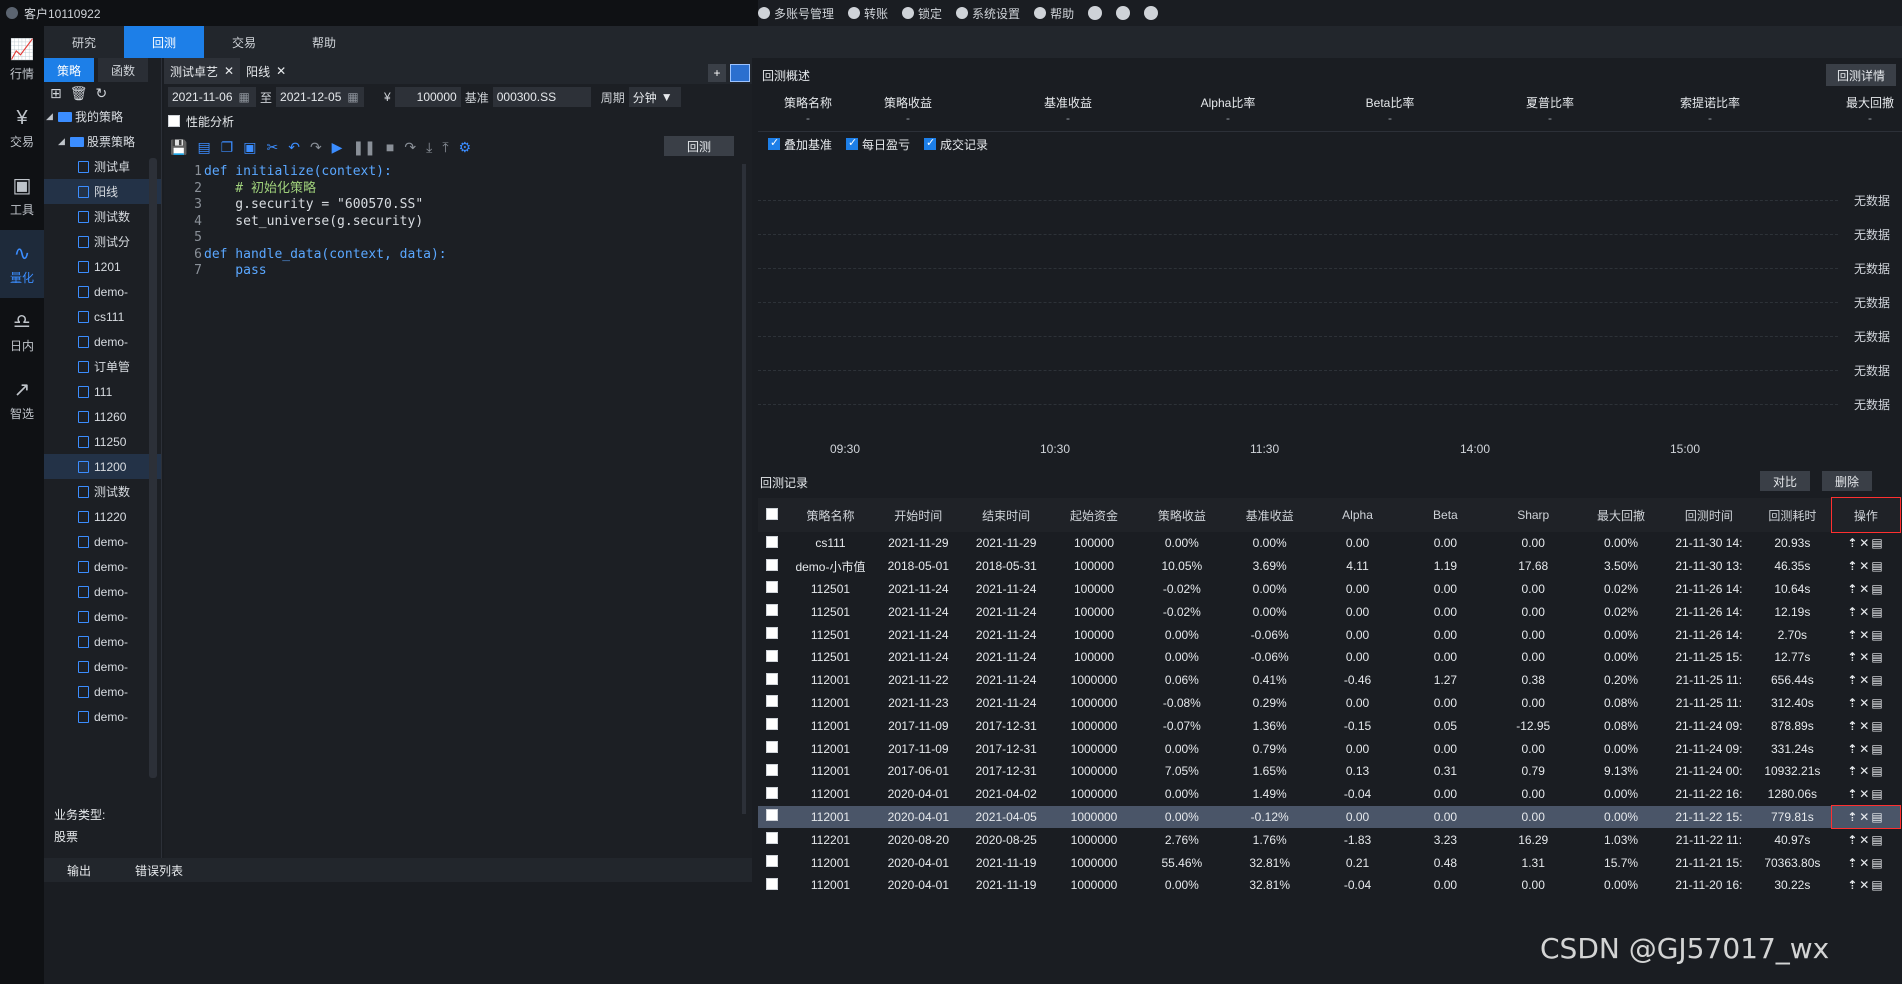 Image resolution: width=1902 pixels, height=984 pixels. I want to click on nav-tools: ▣ 工具, so click(22, 196).